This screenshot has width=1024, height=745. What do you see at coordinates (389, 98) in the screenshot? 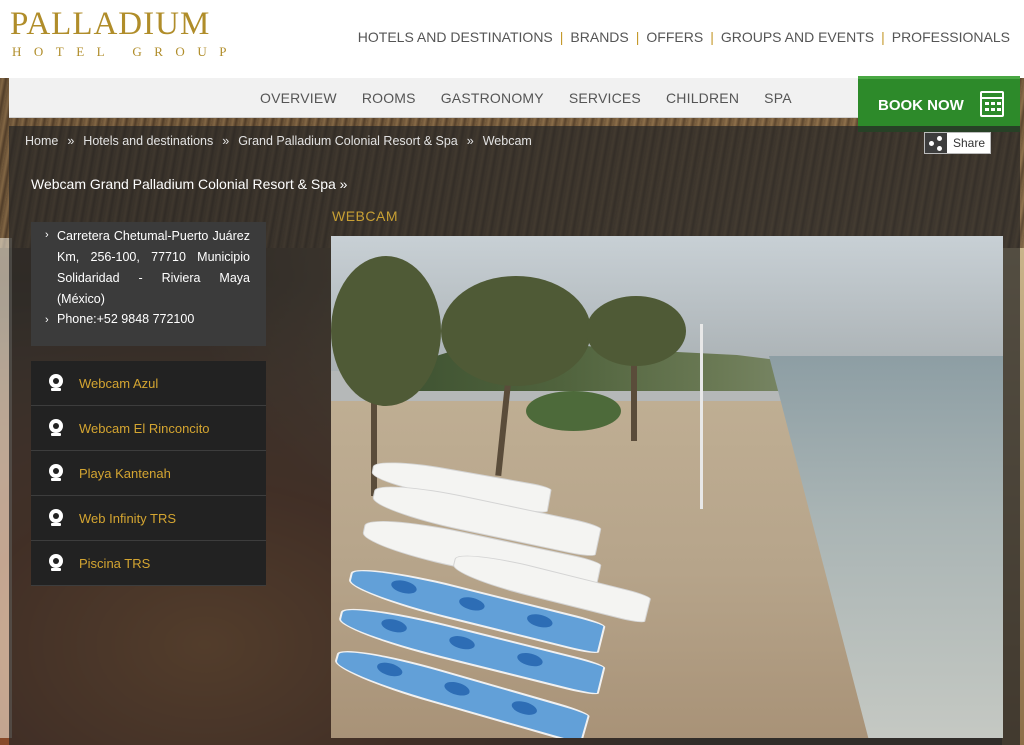
I see `subnav-rooms: ROOMS` at bounding box center [389, 98].